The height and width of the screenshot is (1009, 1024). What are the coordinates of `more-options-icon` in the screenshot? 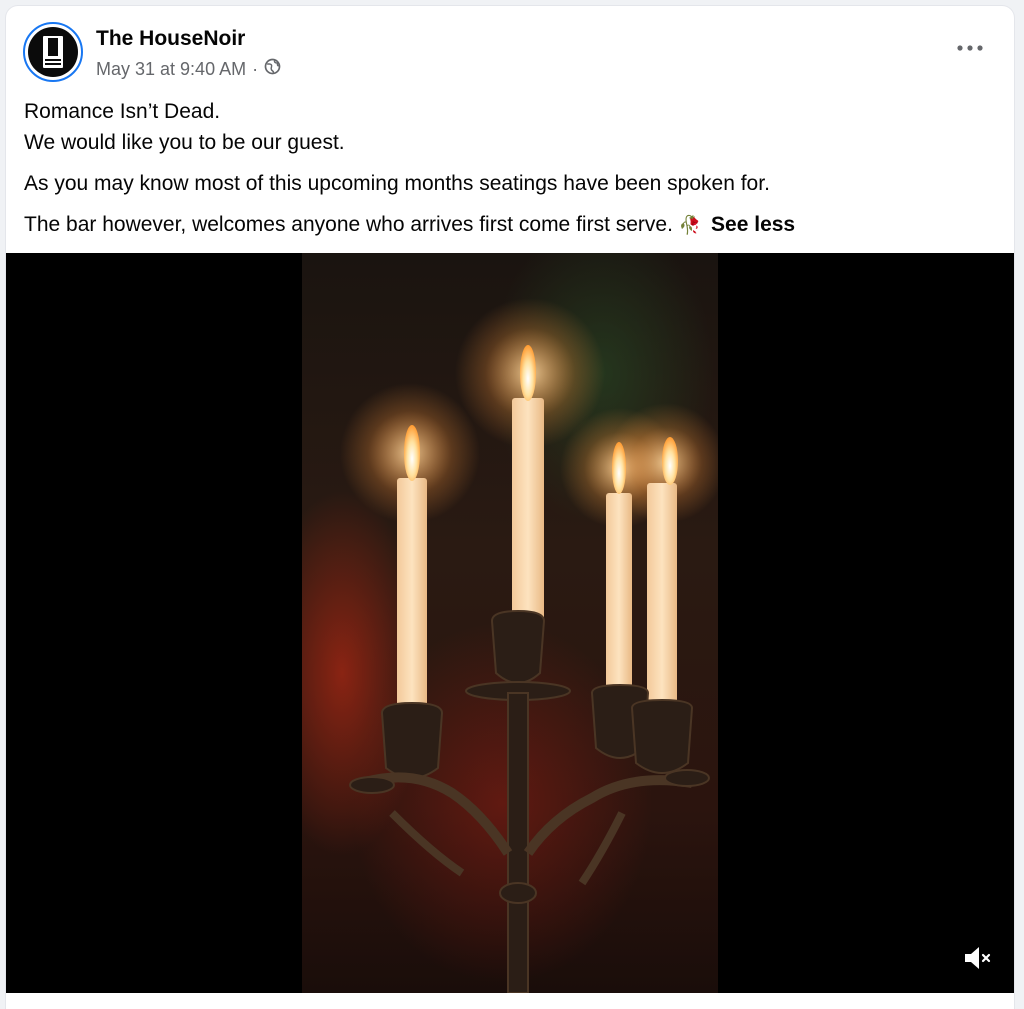 It's located at (970, 47).